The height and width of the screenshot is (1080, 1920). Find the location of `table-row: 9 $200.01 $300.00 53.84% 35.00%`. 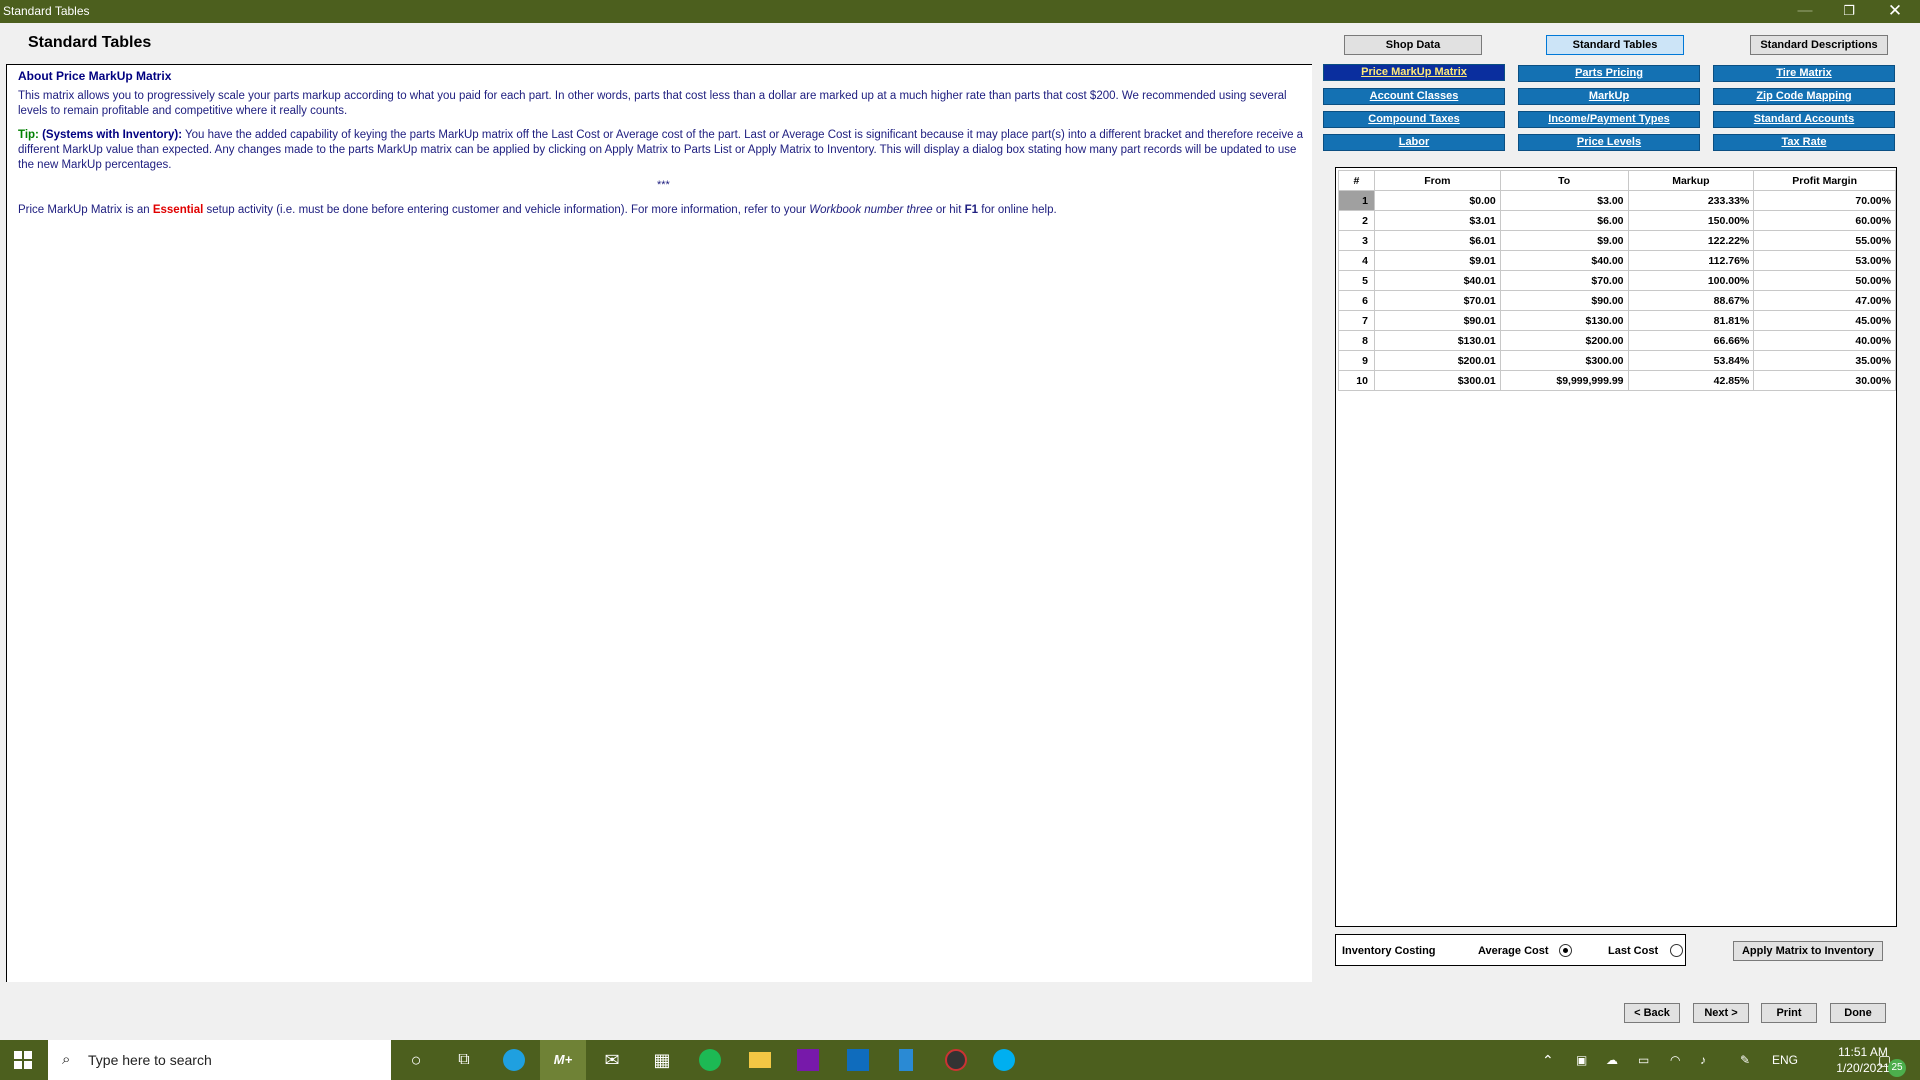

table-row: 9 $200.01 $300.00 53.84% 35.00% is located at coordinates (1617, 360).